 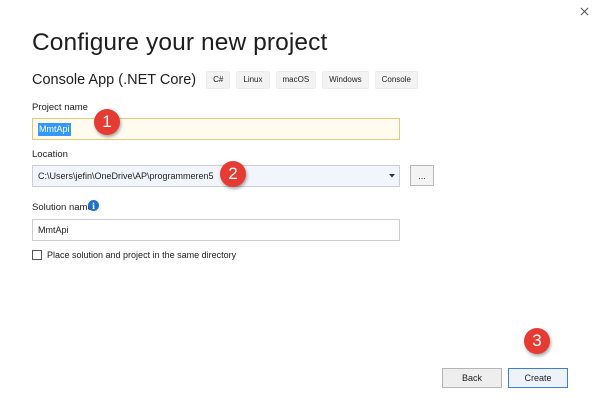 I want to click on tag-windows: Windows, so click(x=345, y=80).